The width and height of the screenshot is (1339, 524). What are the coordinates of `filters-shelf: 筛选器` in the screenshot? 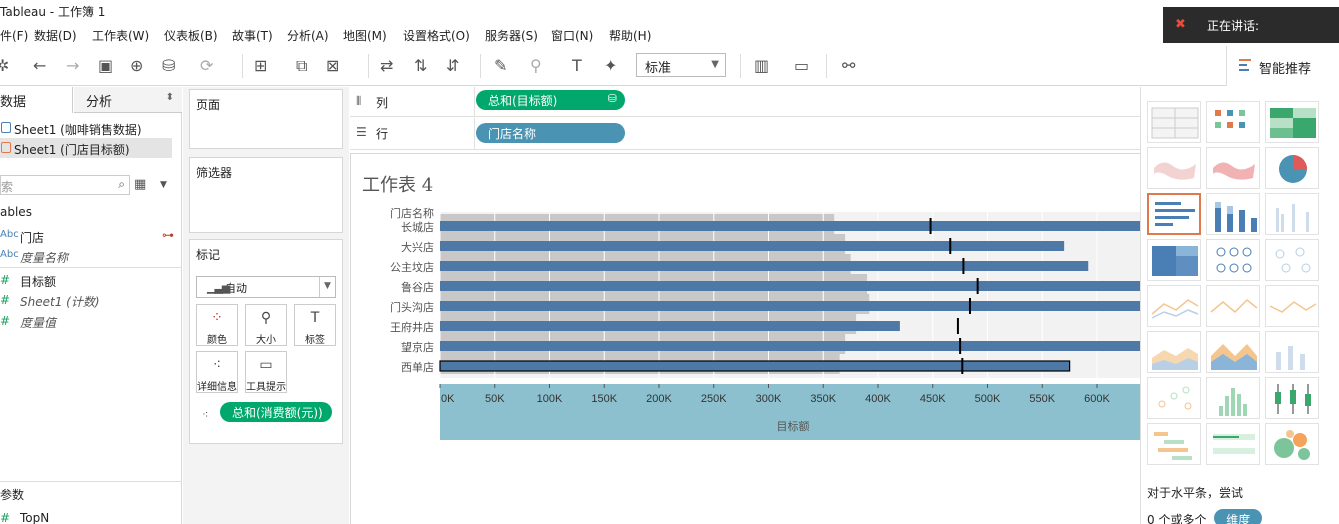 It's located at (266, 195).